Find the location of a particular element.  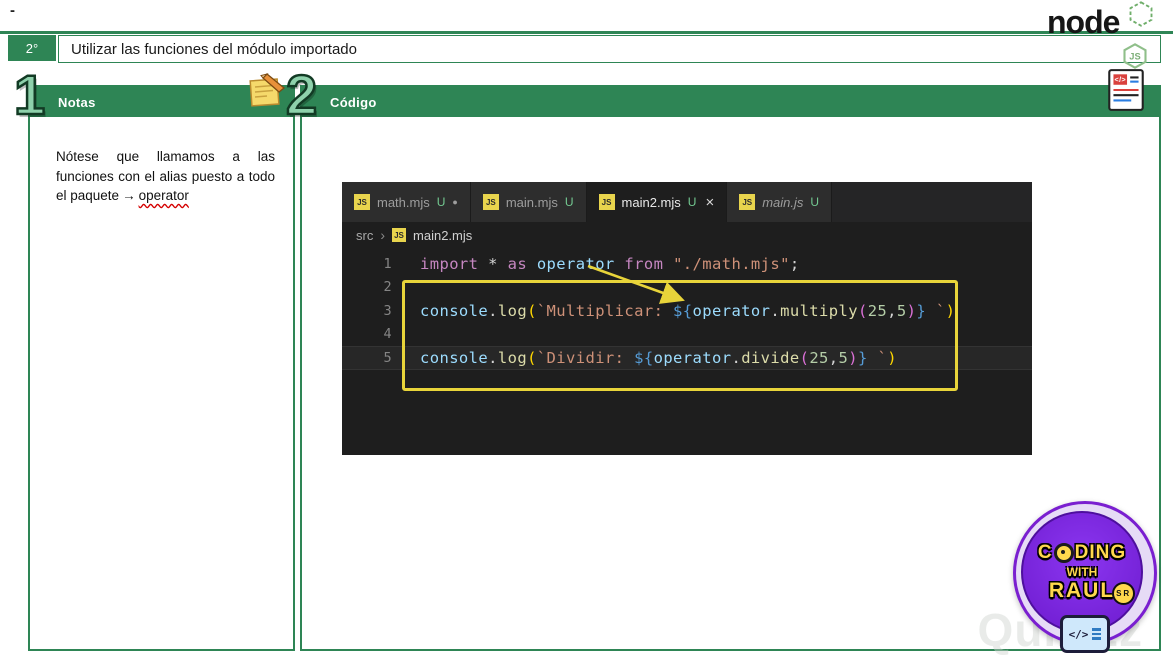

code-brackets-glyph: </> is located at coordinates (1078, 634).